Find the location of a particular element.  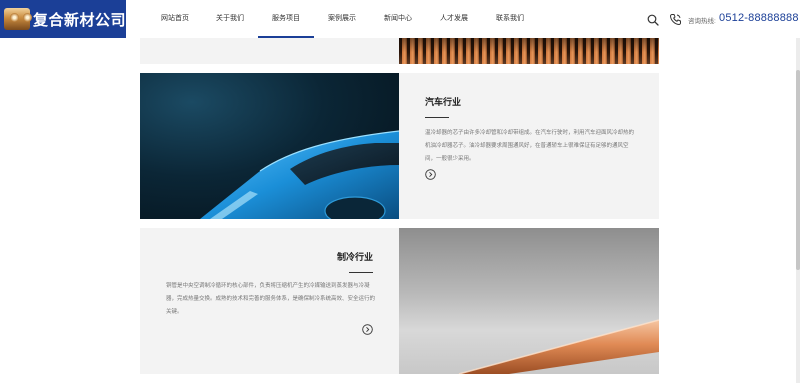

brand-name: 复合新材公司 is located at coordinates (79, 20).